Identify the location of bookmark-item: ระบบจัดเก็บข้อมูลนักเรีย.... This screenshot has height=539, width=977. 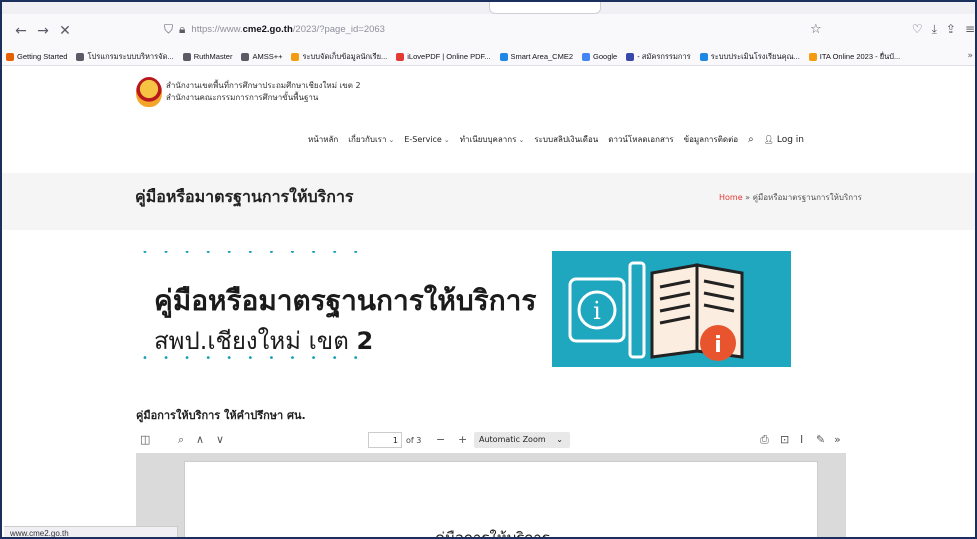
(339, 57).